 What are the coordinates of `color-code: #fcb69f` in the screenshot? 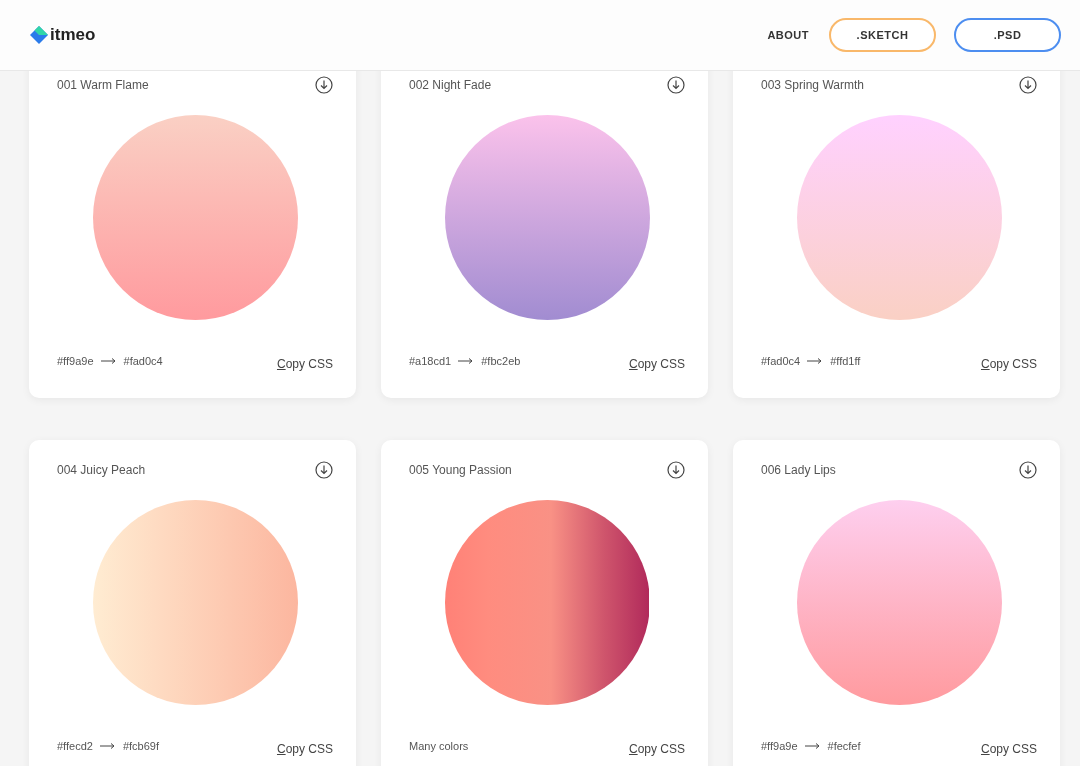 It's located at (140, 746).